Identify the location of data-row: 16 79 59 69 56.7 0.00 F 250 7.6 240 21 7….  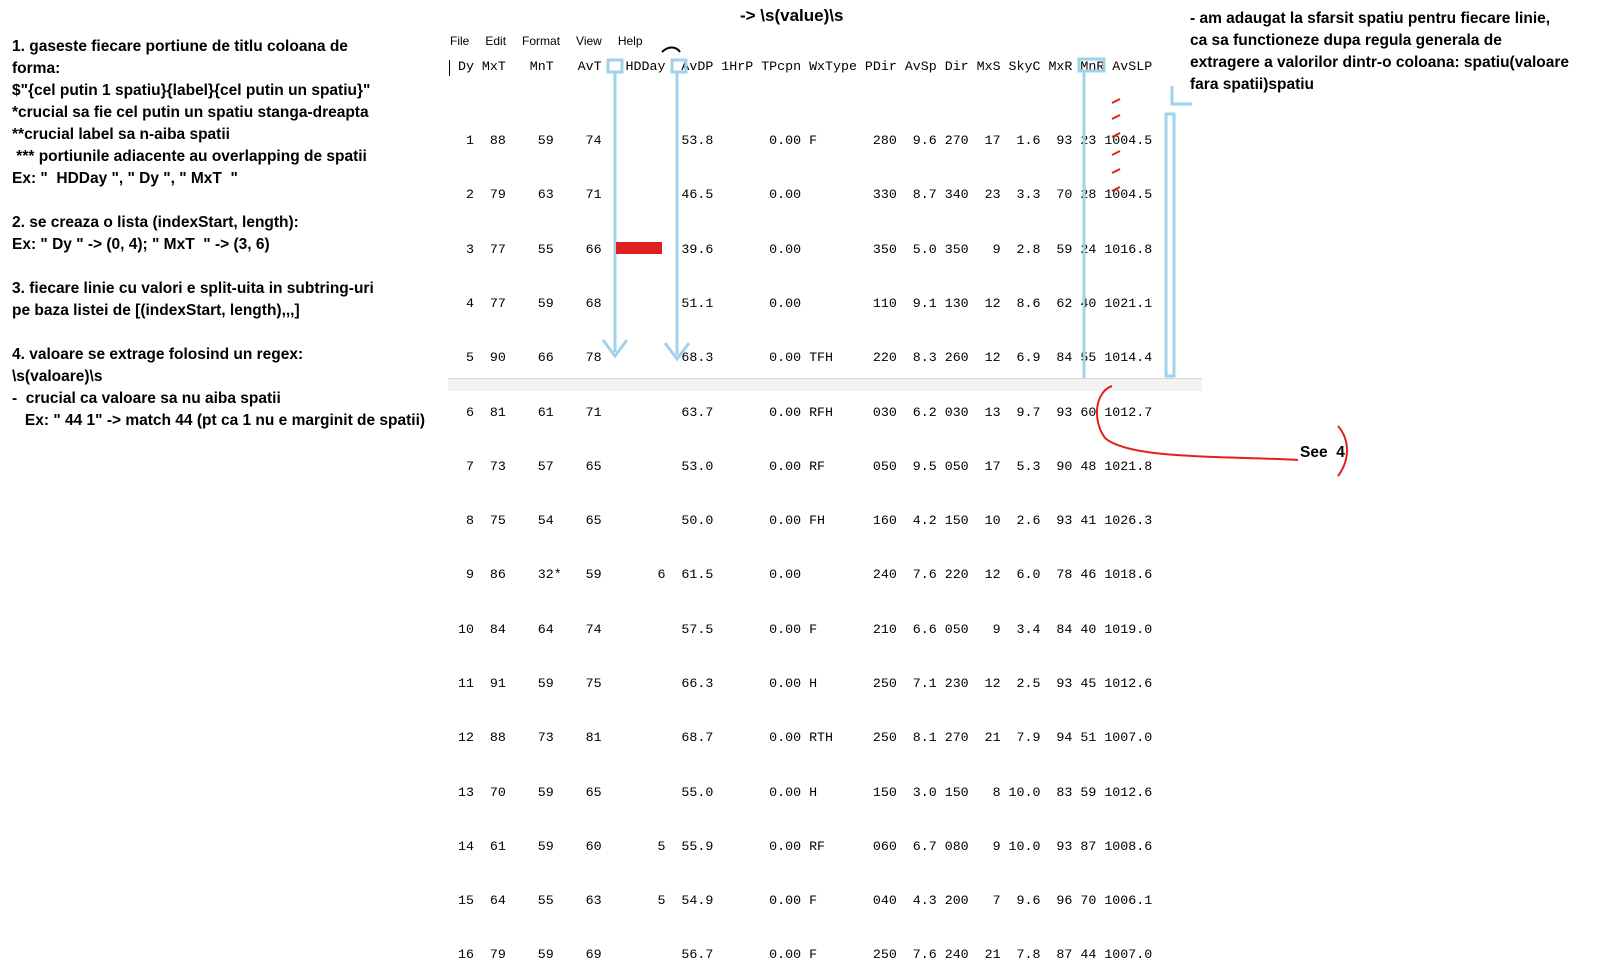
(801, 955).